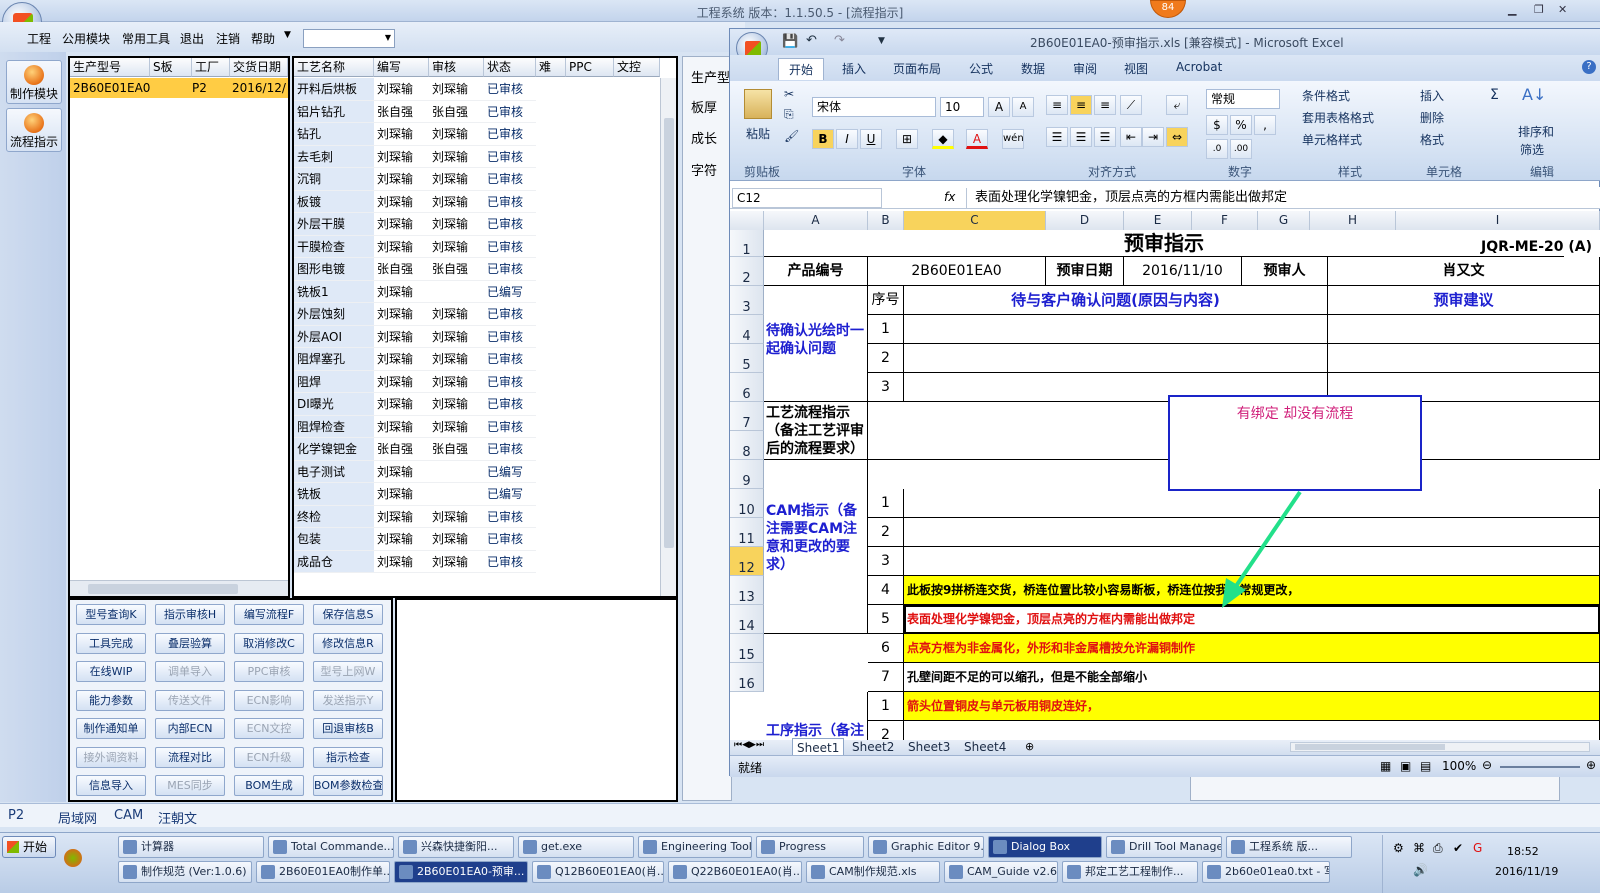 This screenshot has width=1600, height=893. Describe the element at coordinates (747, 677) in the screenshot. I see `row-header: 16` at that location.